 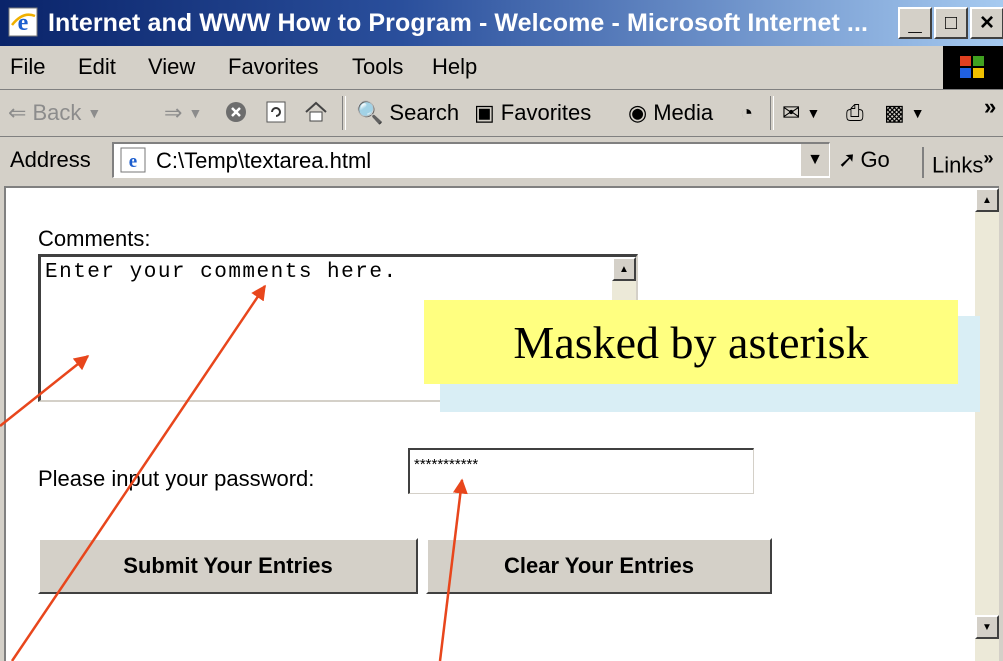 What do you see at coordinates (273, 67) in the screenshot?
I see `menu-favorites: Favorites` at bounding box center [273, 67].